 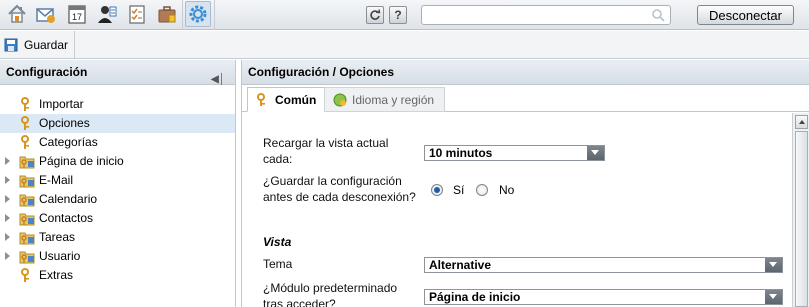 I want to click on tab-label: Común, so click(x=296, y=99).